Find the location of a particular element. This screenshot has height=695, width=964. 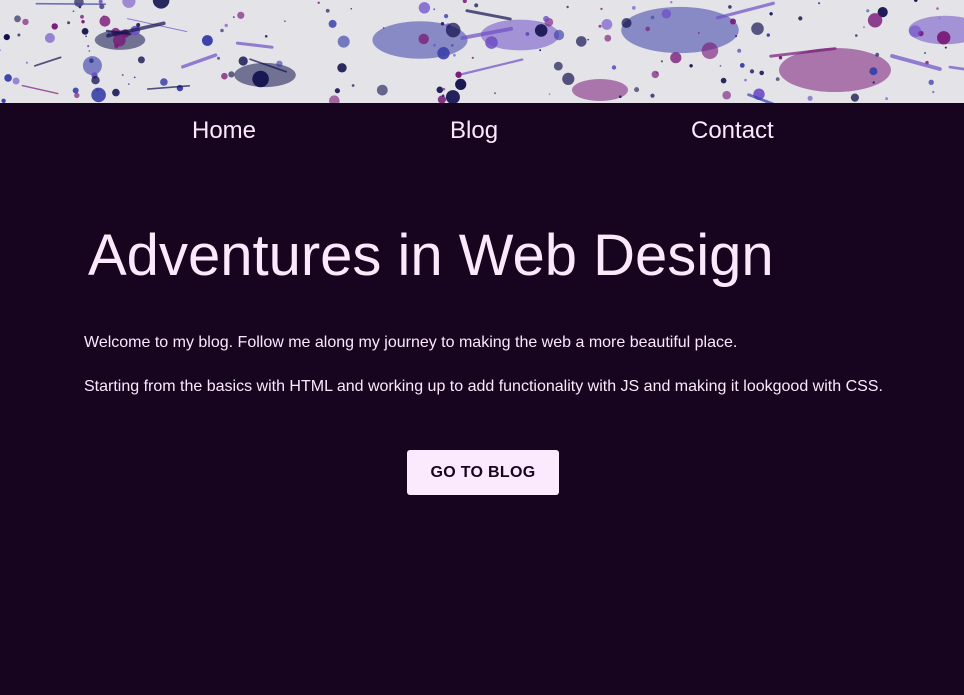

nav-link-contact: Contact is located at coordinates (732, 131).